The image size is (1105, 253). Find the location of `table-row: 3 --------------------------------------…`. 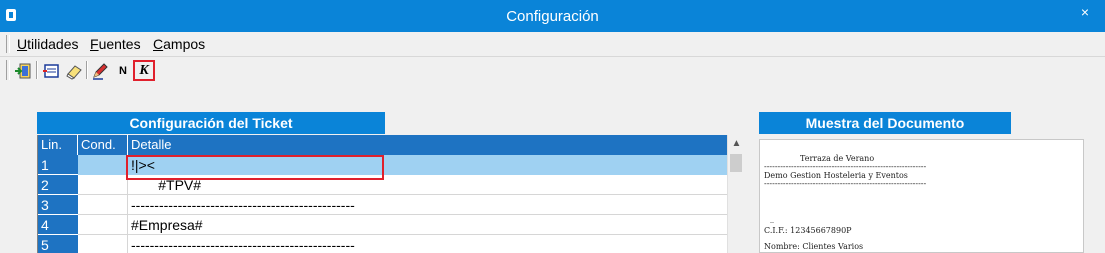

table-row: 3 --------------------------------------… is located at coordinates (382, 205).